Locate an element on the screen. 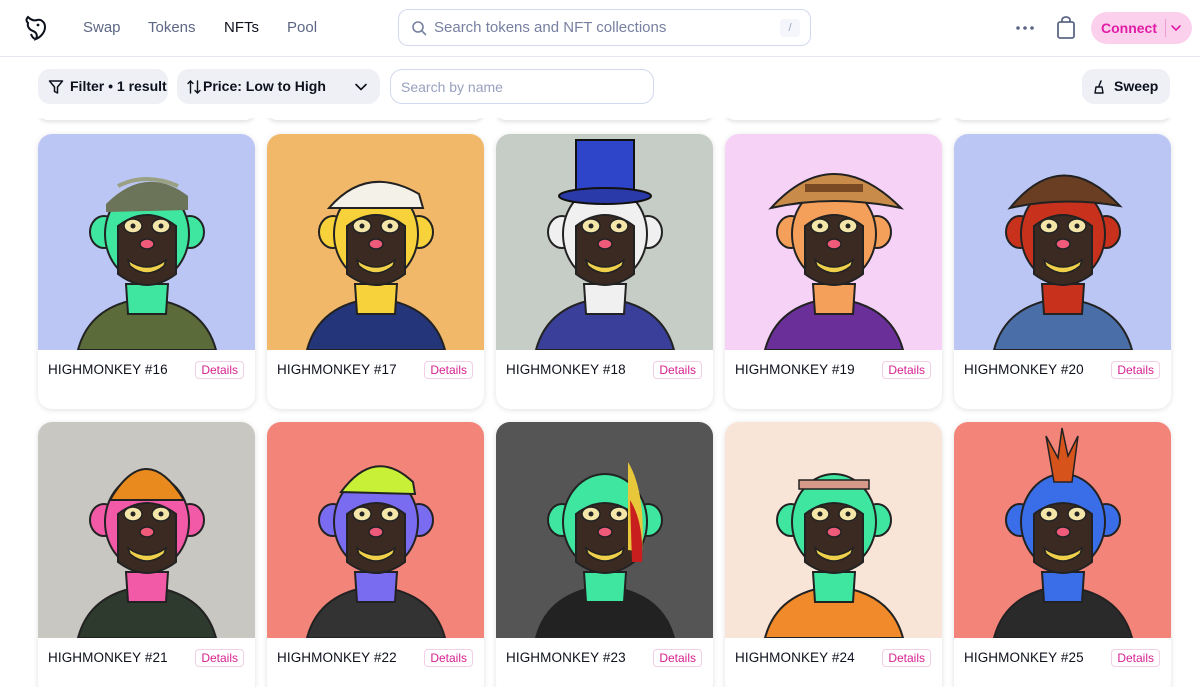 Image resolution: width=1200 pixels, height=687 pixels. nft-title: HIGHMONKEY #24 is located at coordinates (795, 657).